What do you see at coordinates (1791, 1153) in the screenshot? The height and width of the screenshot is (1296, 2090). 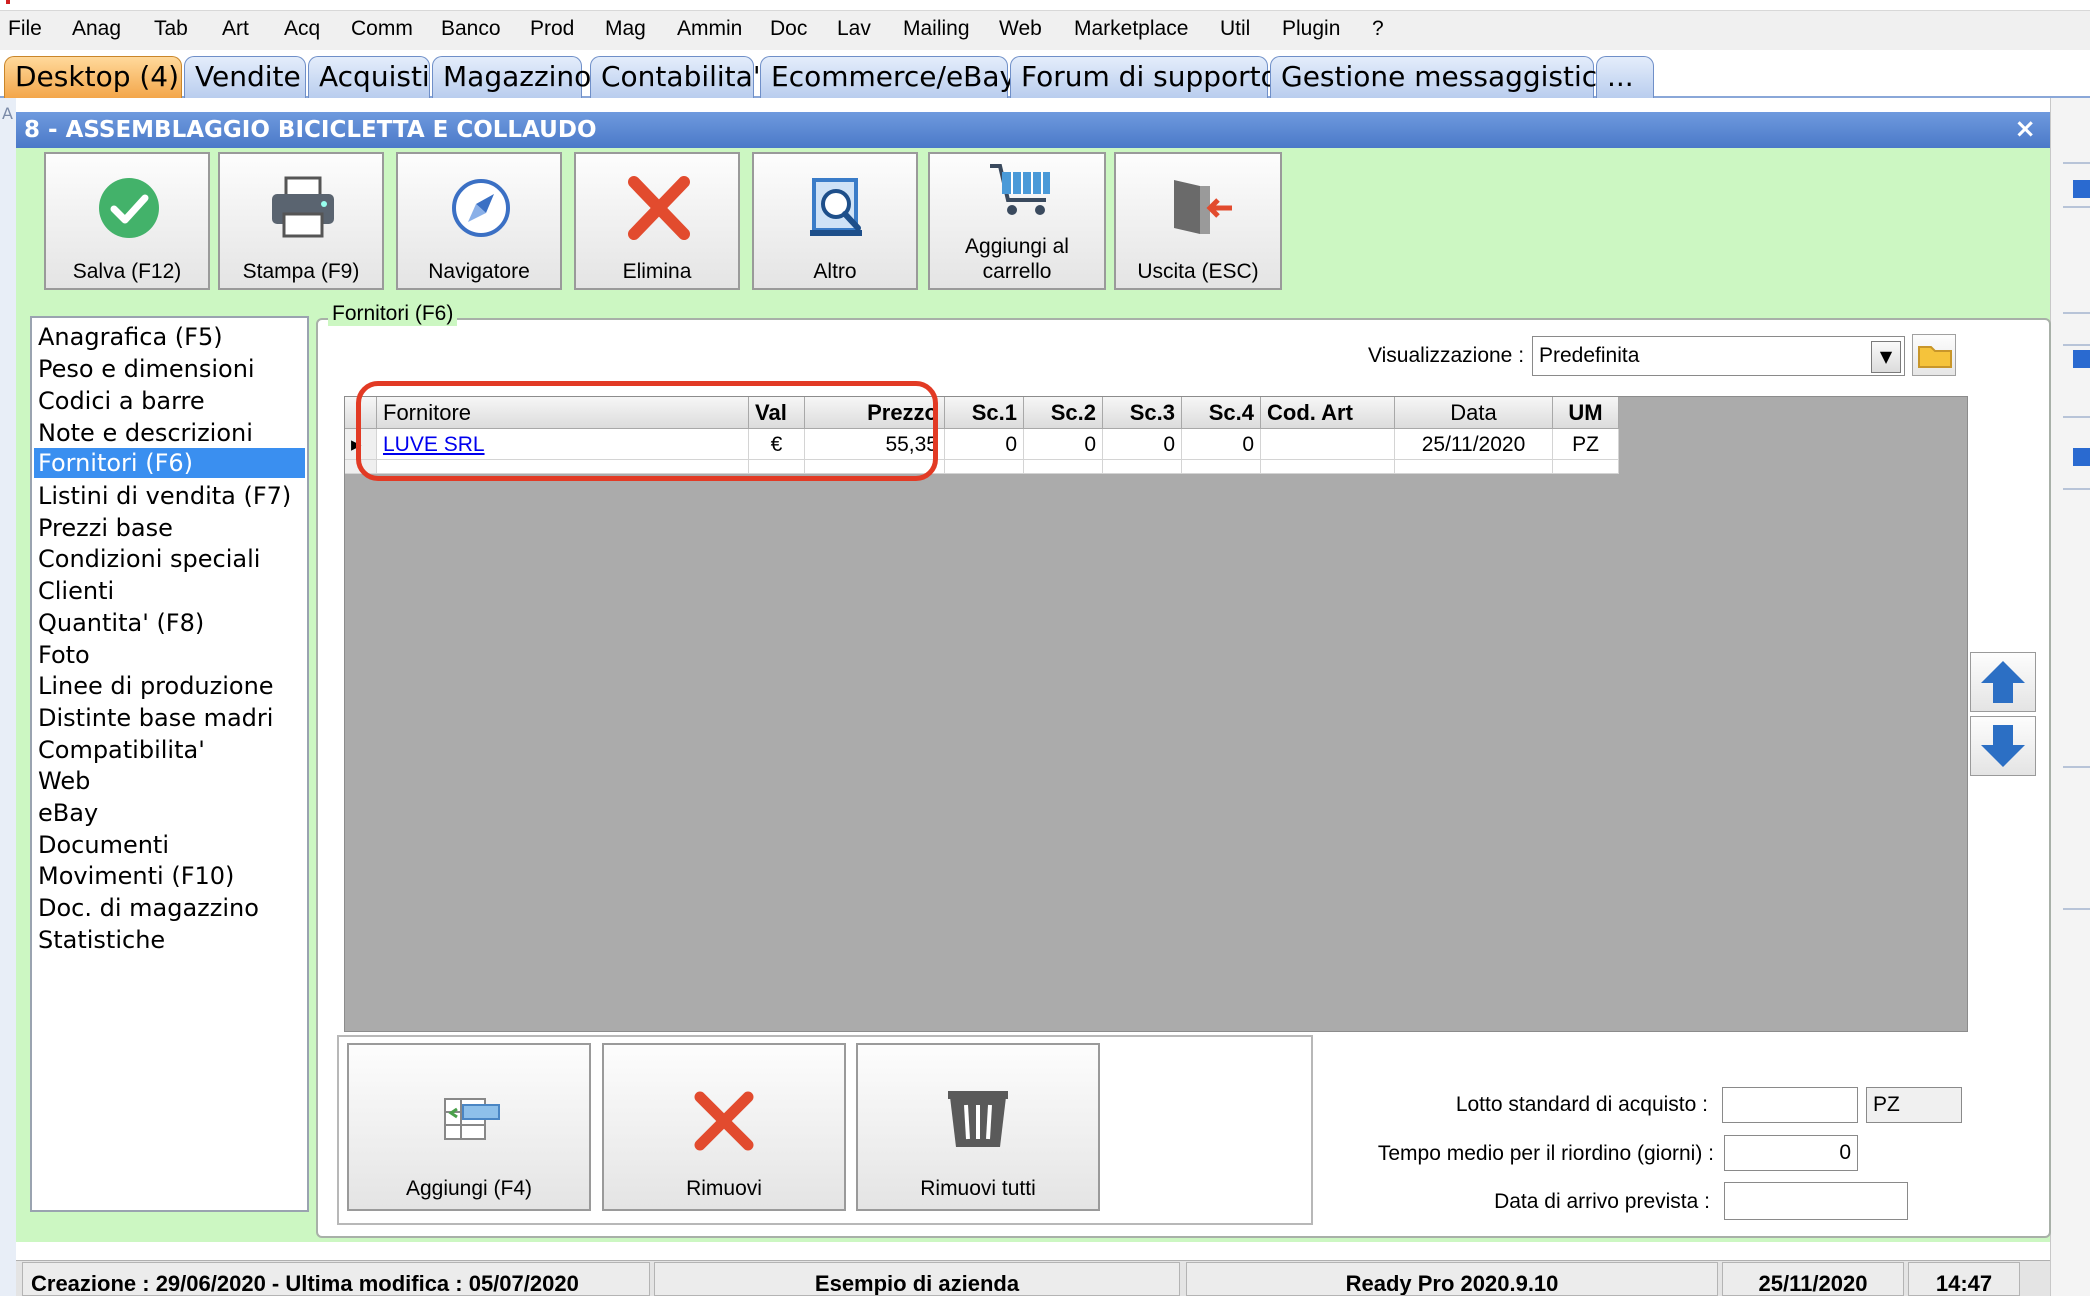 I see `reorder-time-input: 0` at bounding box center [1791, 1153].